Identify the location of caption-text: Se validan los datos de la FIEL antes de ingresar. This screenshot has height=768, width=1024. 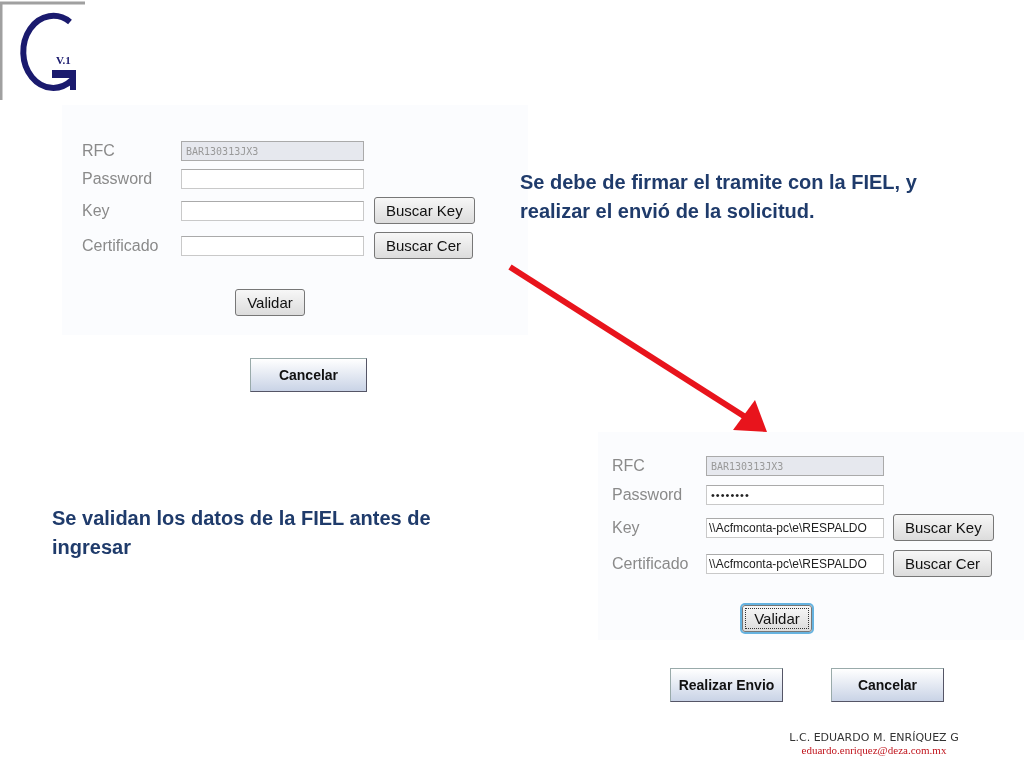
(242, 533).